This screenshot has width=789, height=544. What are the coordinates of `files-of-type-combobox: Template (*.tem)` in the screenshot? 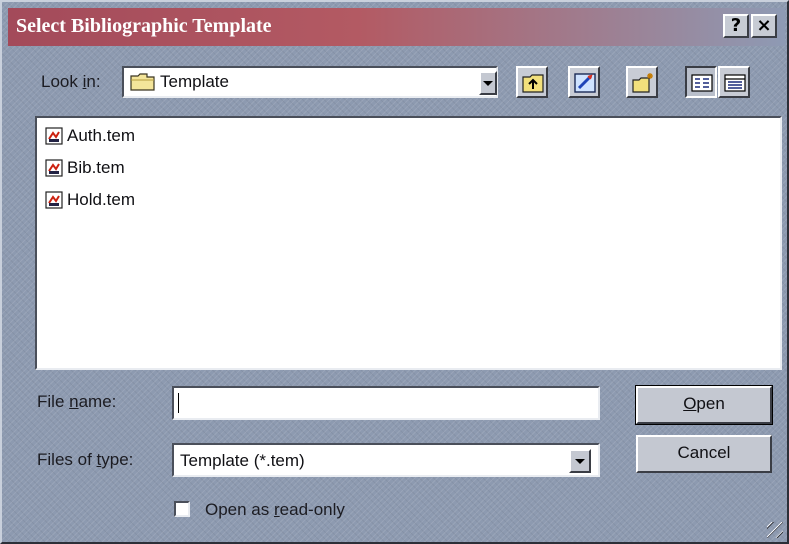 It's located at (386, 460).